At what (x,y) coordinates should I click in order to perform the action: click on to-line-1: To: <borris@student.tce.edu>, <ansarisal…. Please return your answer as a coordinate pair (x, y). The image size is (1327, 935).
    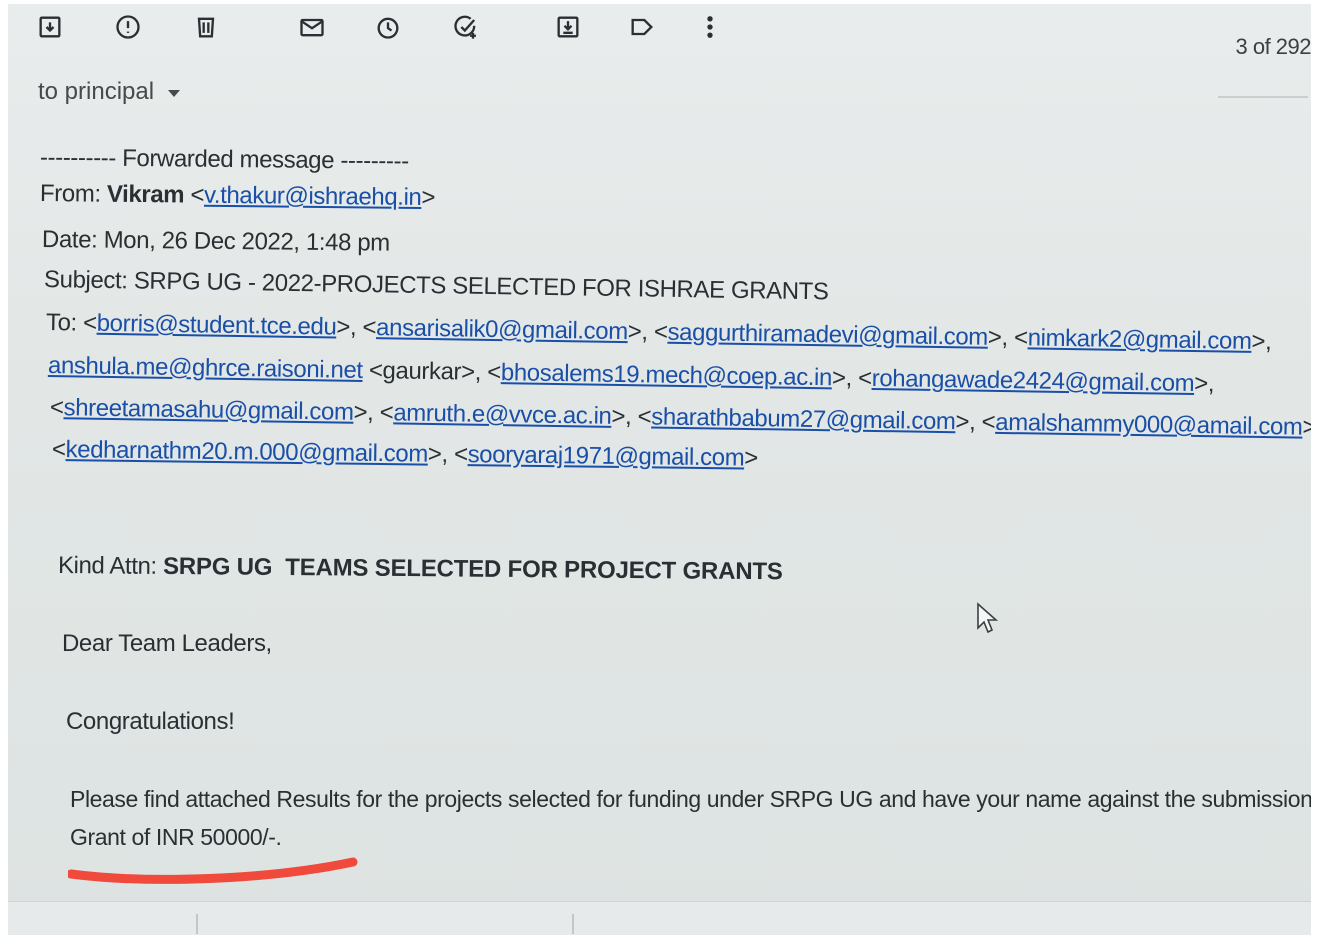
    Looking at the image, I should click on (658, 332).